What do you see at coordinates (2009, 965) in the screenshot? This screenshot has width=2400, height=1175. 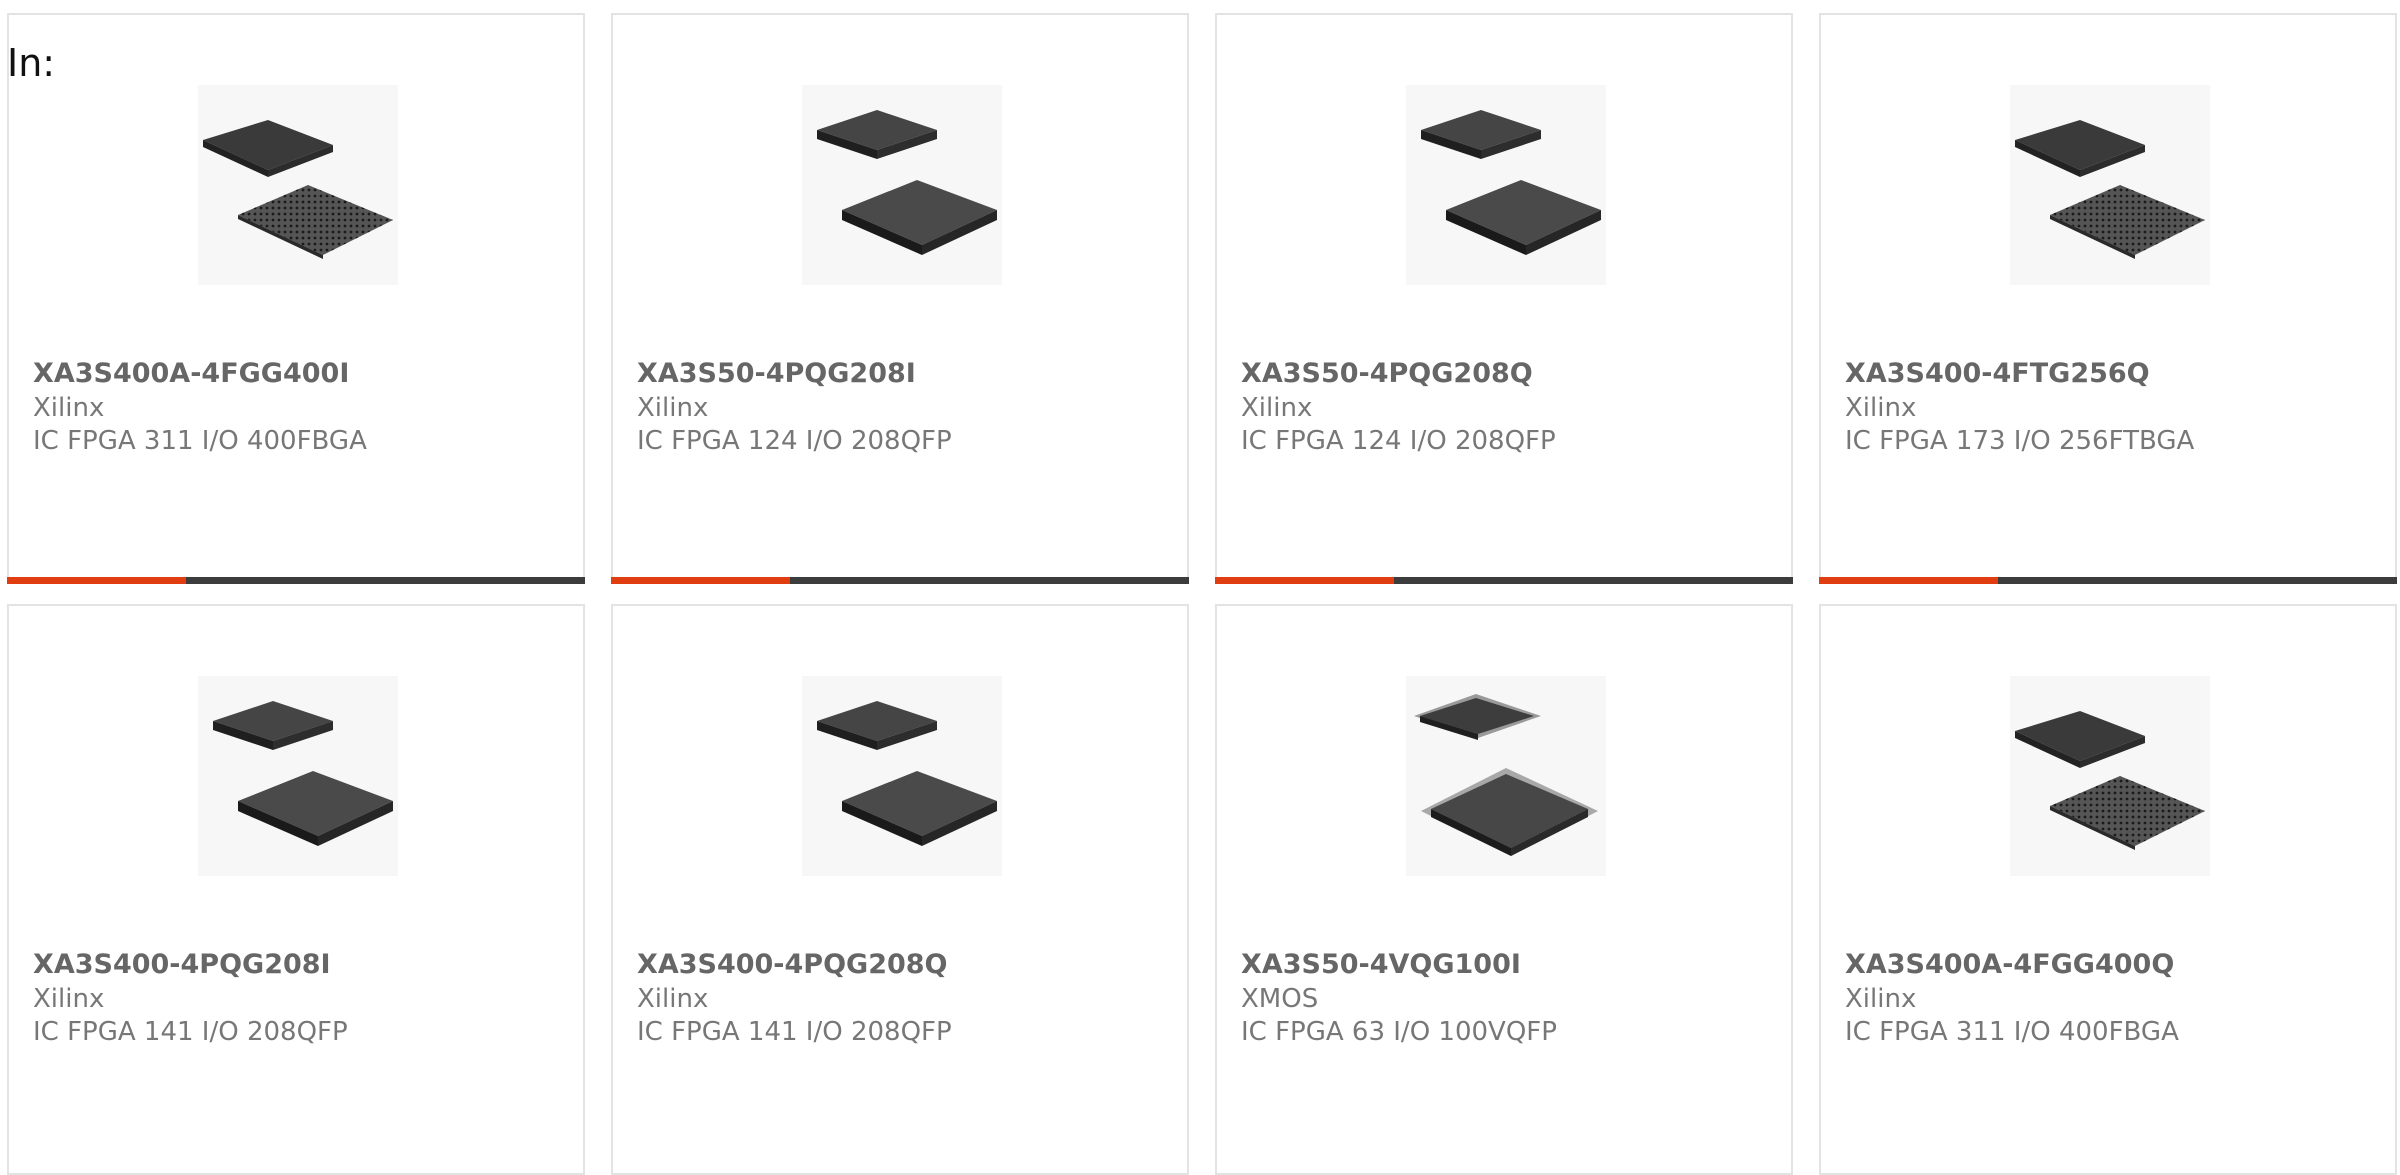 I see `part-number-link: XA3S400A-4FGG400Q` at bounding box center [2009, 965].